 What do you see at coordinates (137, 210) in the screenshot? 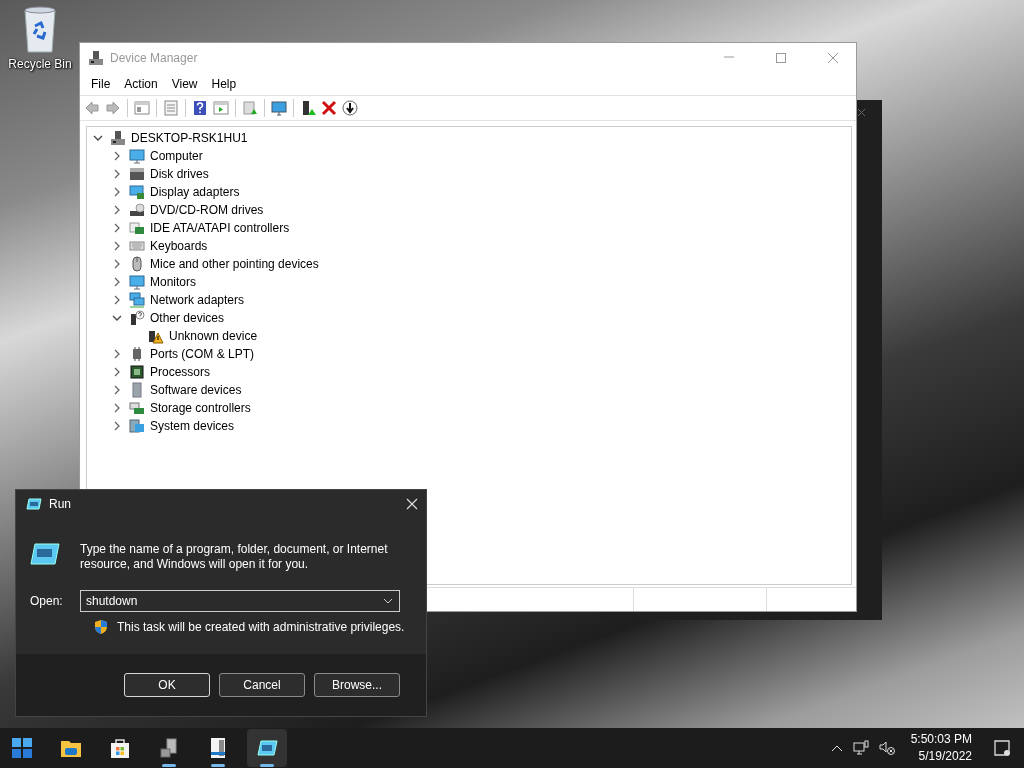
I see `disc-drive-icon` at bounding box center [137, 210].